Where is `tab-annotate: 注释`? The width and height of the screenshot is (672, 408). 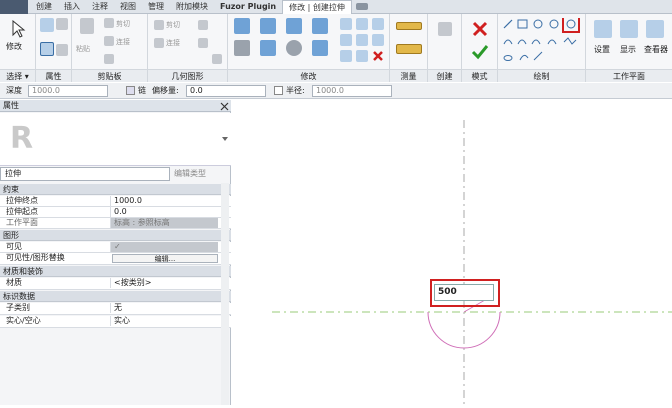
tab-annotate: 注释 is located at coordinates (100, 7).